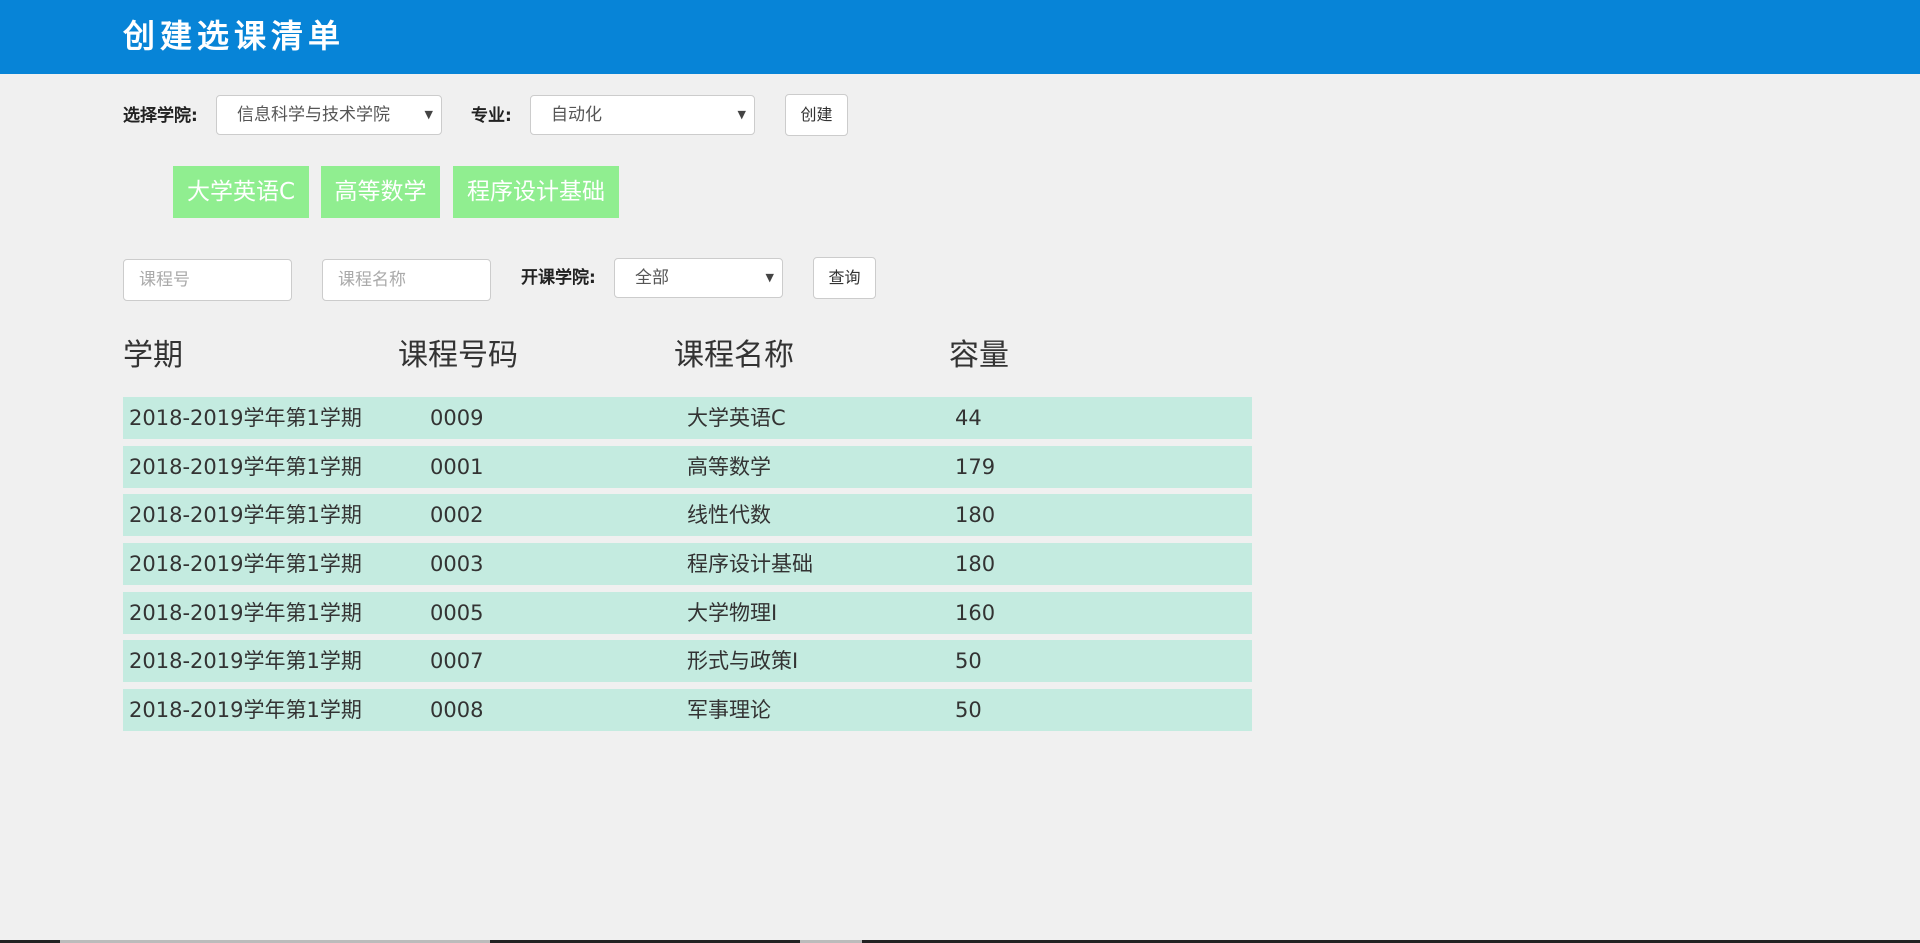 The height and width of the screenshot is (943, 1920). Describe the element at coordinates (457, 564) in the screenshot. I see `cell-course-number: 0003` at that location.